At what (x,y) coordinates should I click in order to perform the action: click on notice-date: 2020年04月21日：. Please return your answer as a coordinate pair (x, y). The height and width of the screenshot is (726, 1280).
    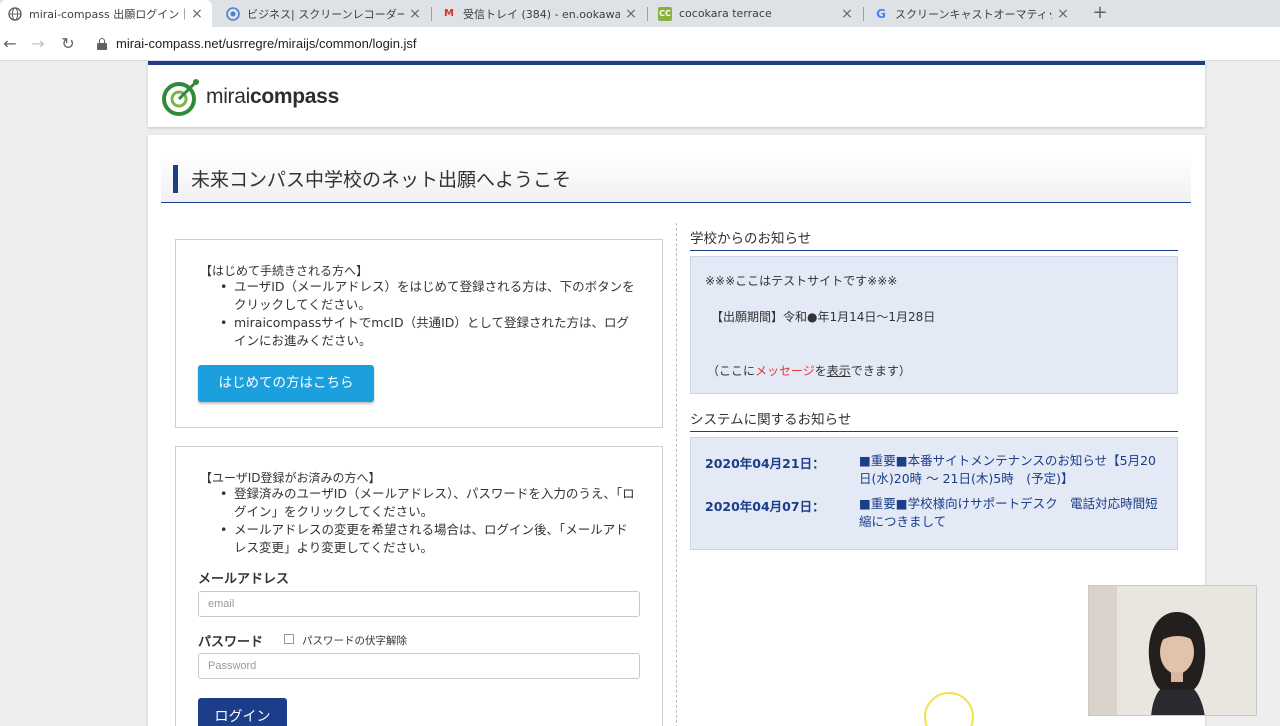
    Looking at the image, I should click on (765, 463).